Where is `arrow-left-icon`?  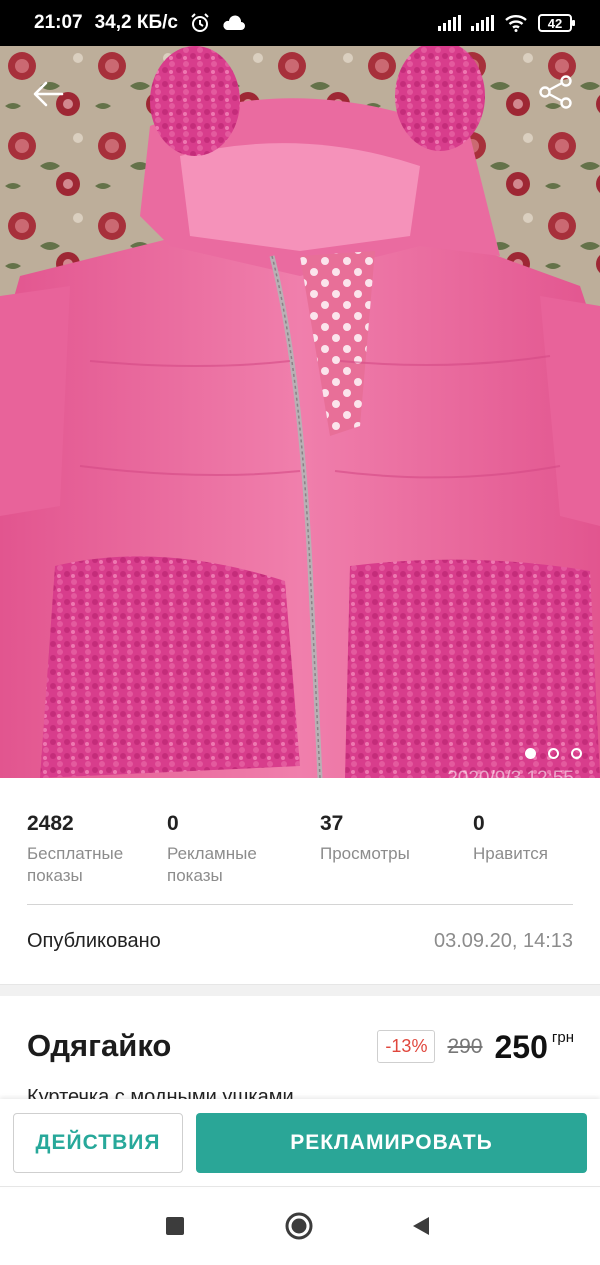
arrow-left-icon is located at coordinates (48, 94).